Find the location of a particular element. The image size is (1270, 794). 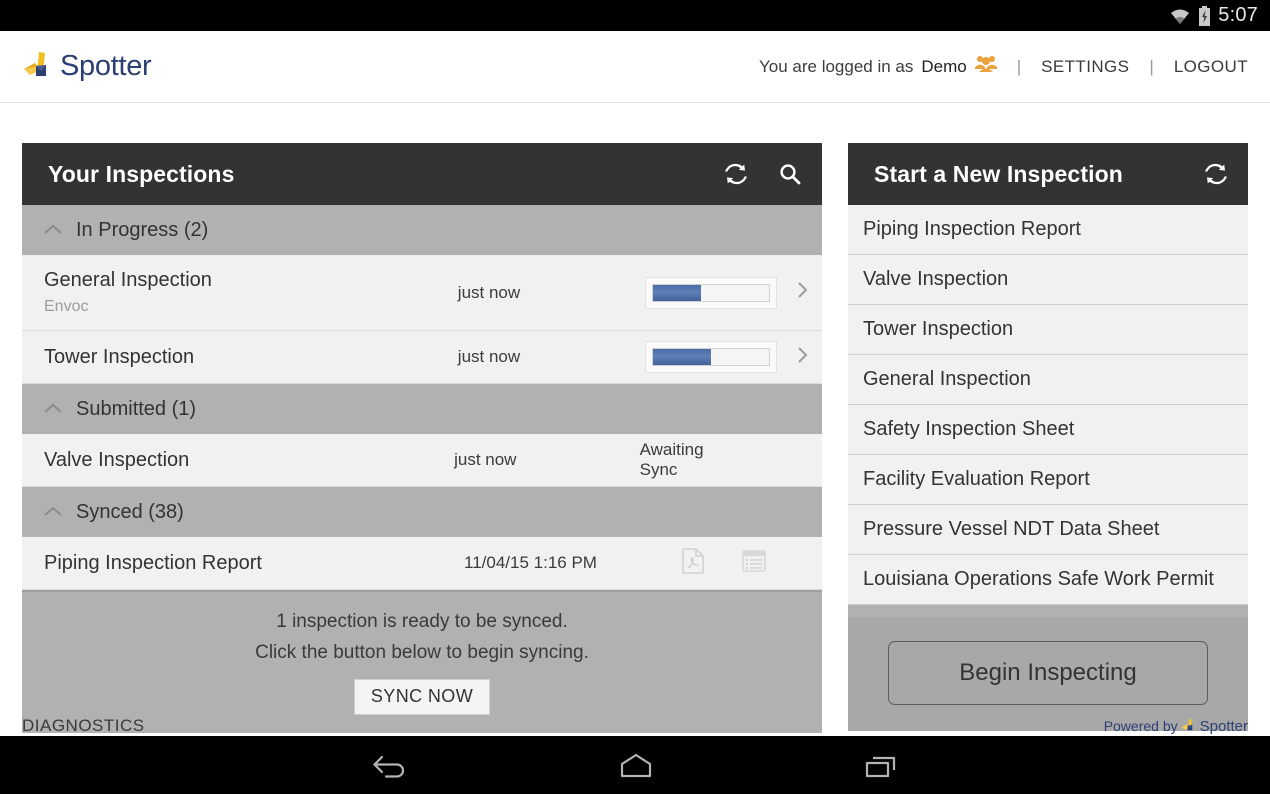

recent-apps-icon is located at coordinates (881, 765).